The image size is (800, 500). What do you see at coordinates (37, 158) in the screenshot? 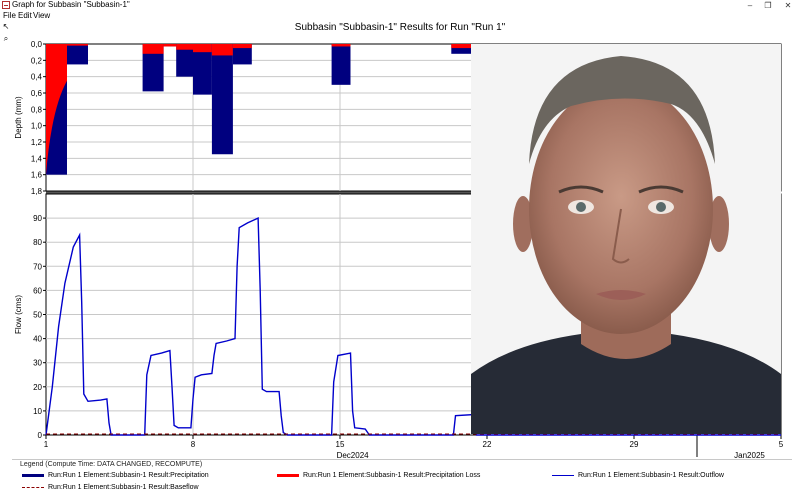
I see `depth-tick-label: 1,4` at bounding box center [37, 158].